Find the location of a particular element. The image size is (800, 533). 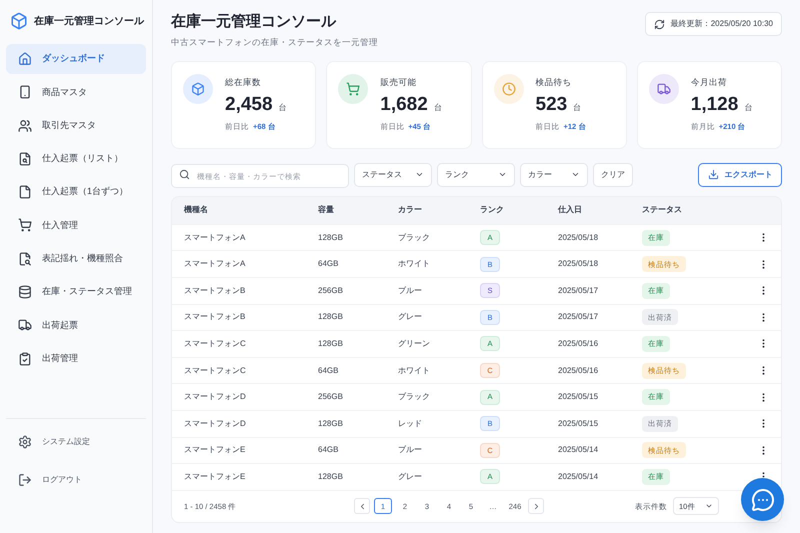

filter-dropdown: ランク is located at coordinates (476, 174).